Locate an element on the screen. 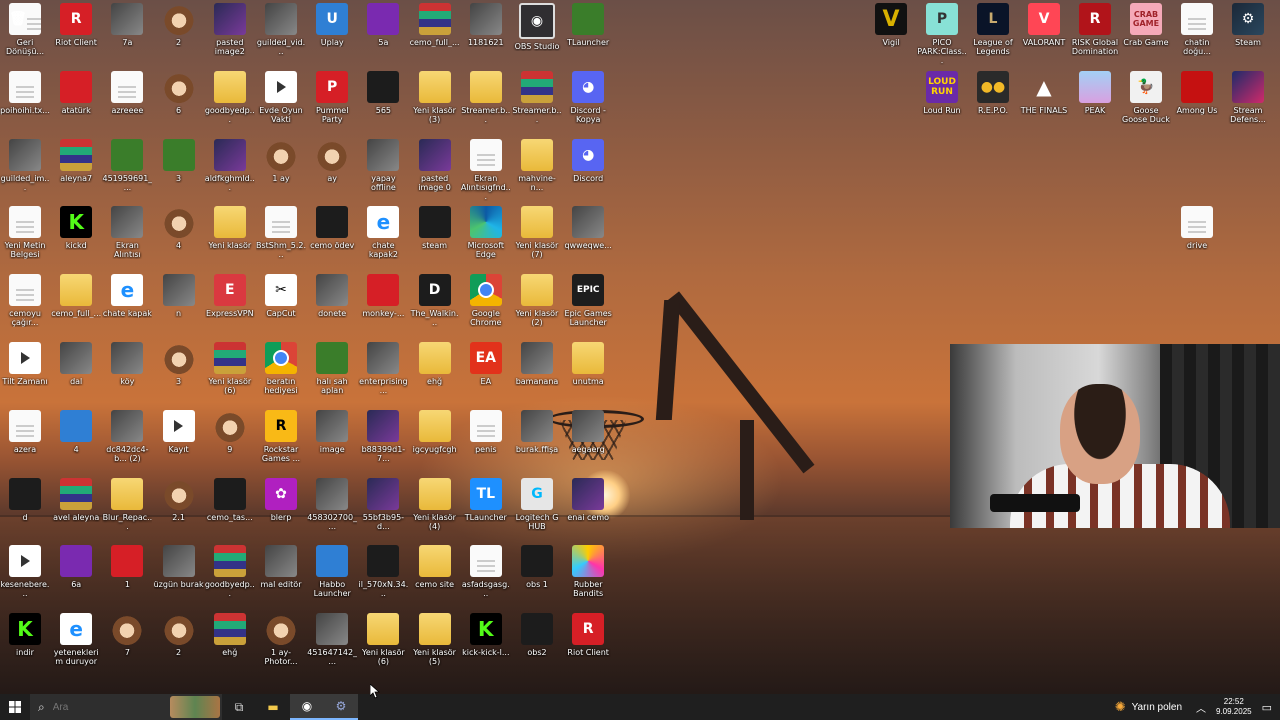  taskbar-steam: ⚙ is located at coordinates (341, 707).